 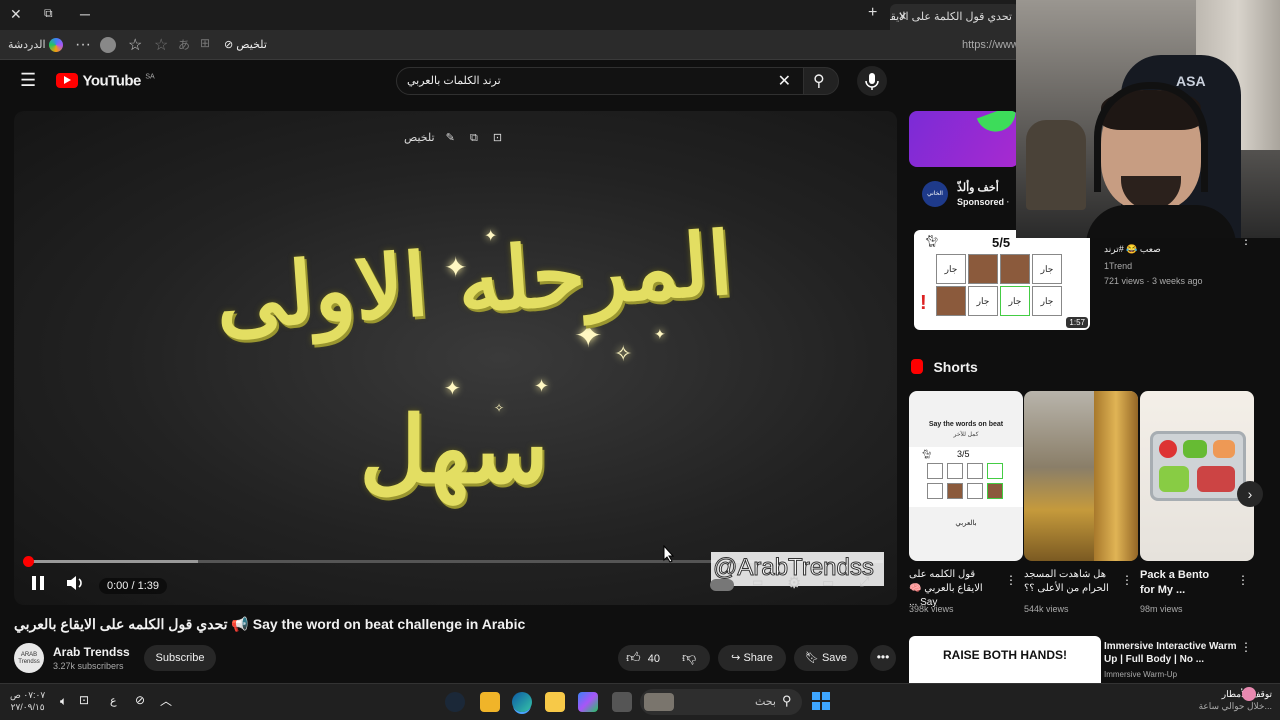 I want to click on edit-icon: ✎, so click(x=450, y=138).